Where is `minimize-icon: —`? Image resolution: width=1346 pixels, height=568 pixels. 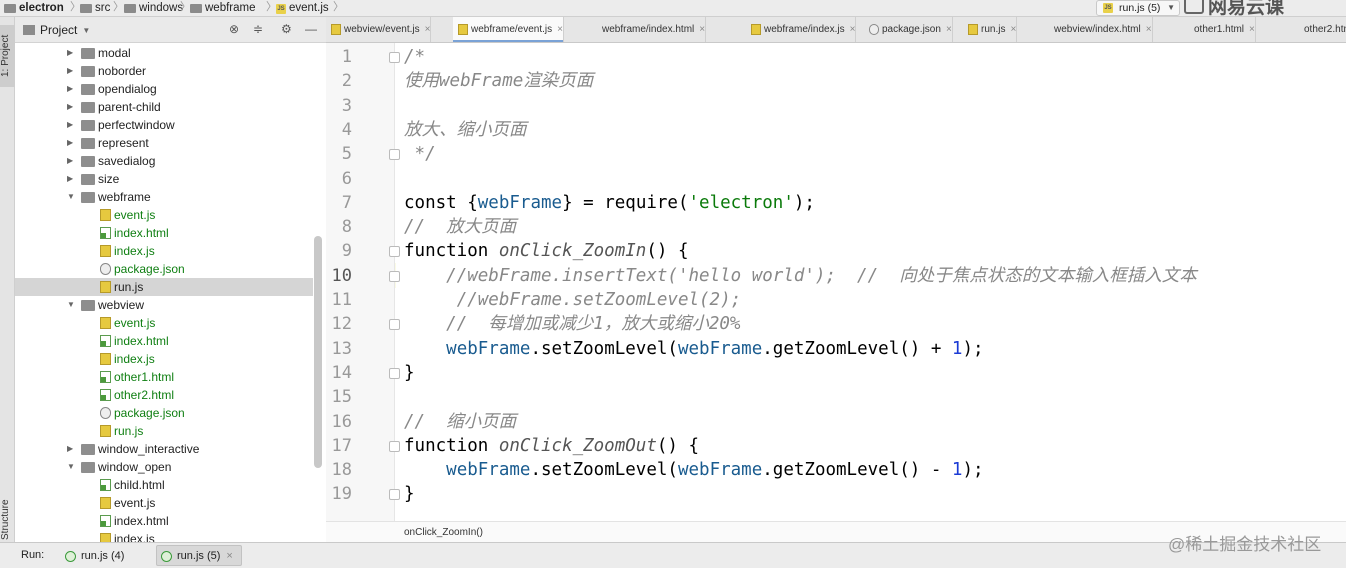 minimize-icon: — is located at coordinates (311, 29).